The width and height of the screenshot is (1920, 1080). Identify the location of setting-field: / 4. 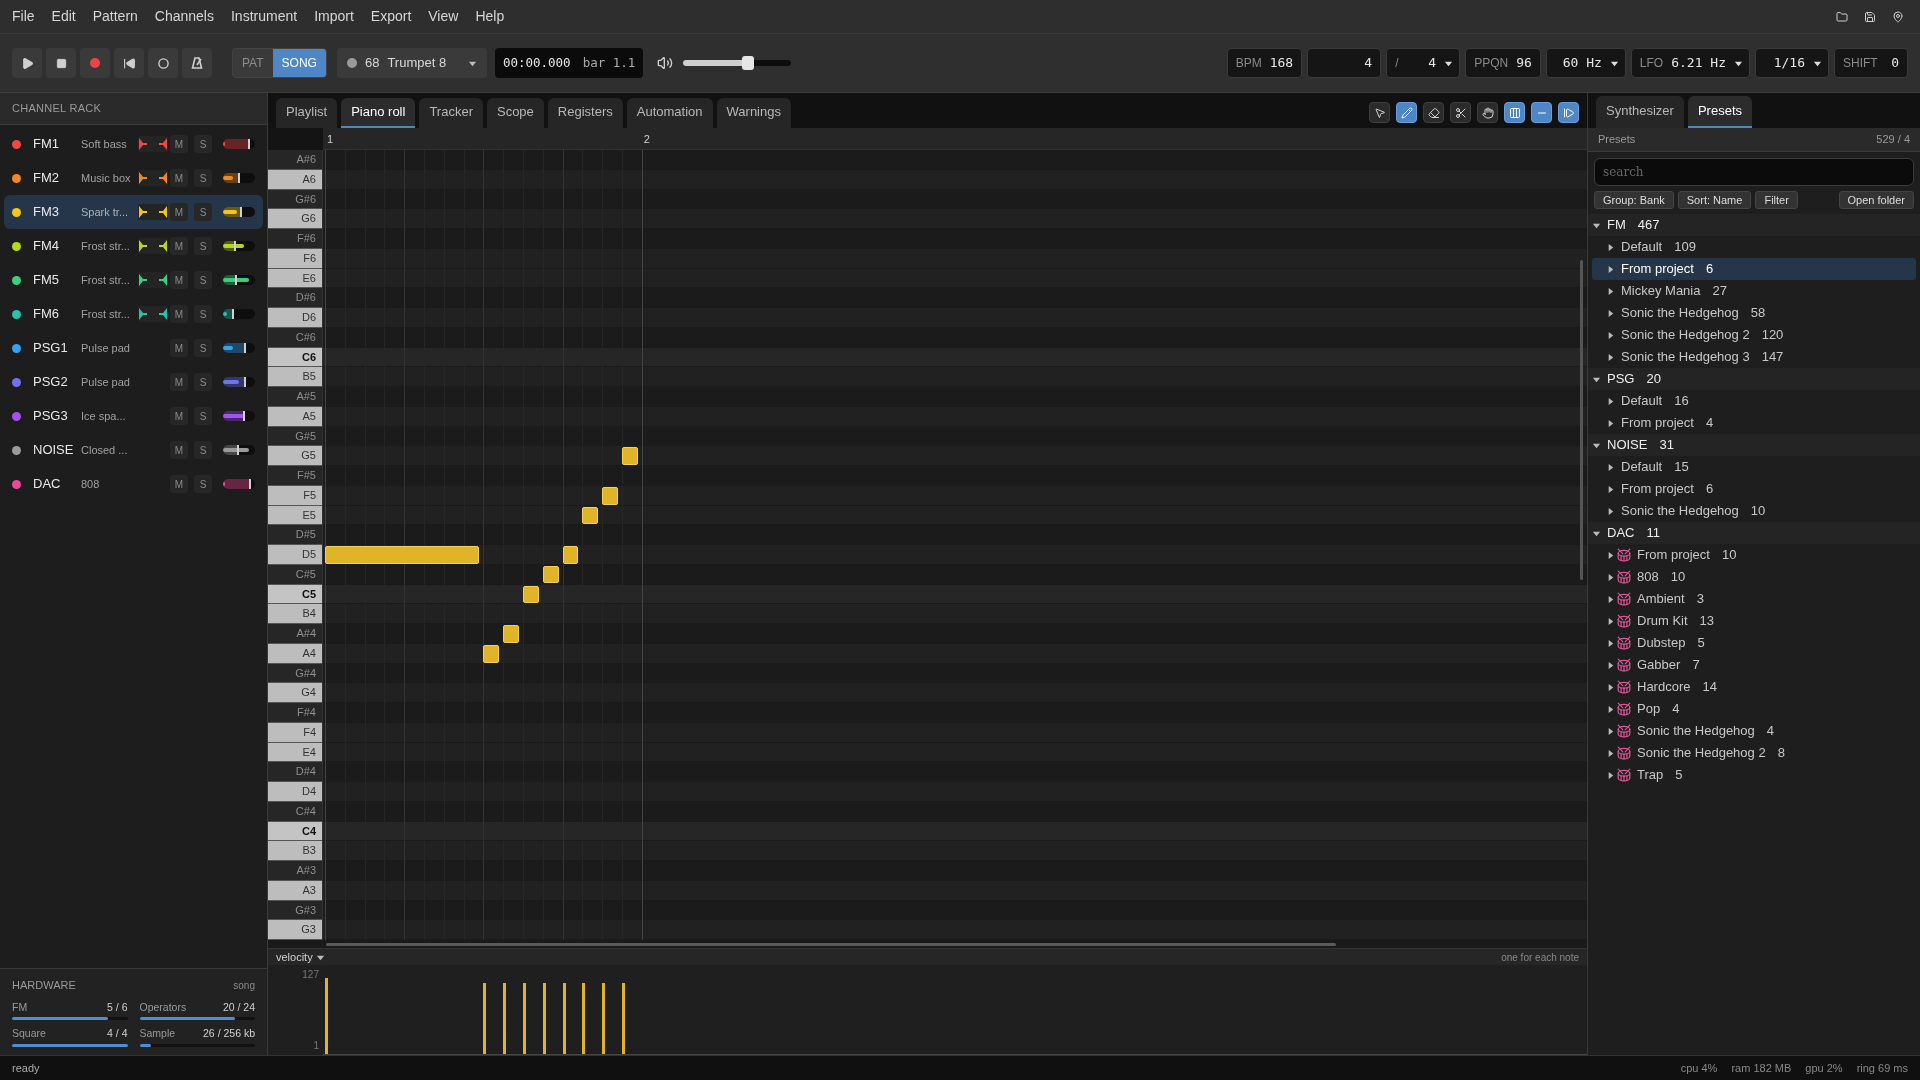
(1423, 63).